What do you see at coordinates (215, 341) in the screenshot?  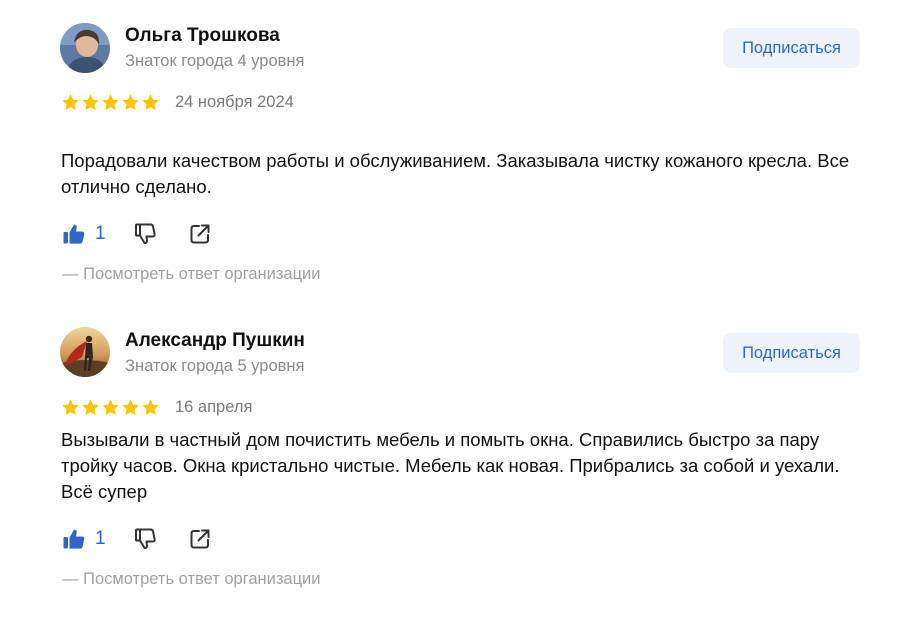 I see `author-name: Александр Пушкин` at bounding box center [215, 341].